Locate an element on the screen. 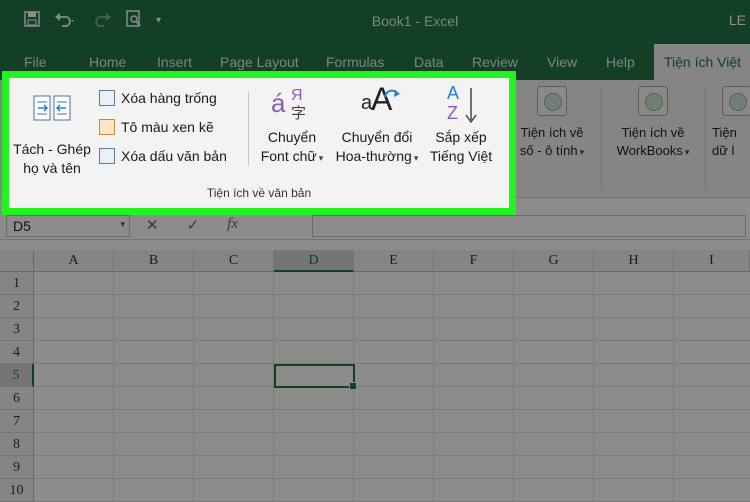 The image size is (750, 502). group-label: Tiện ích về văn bản is located at coordinates (259, 193).